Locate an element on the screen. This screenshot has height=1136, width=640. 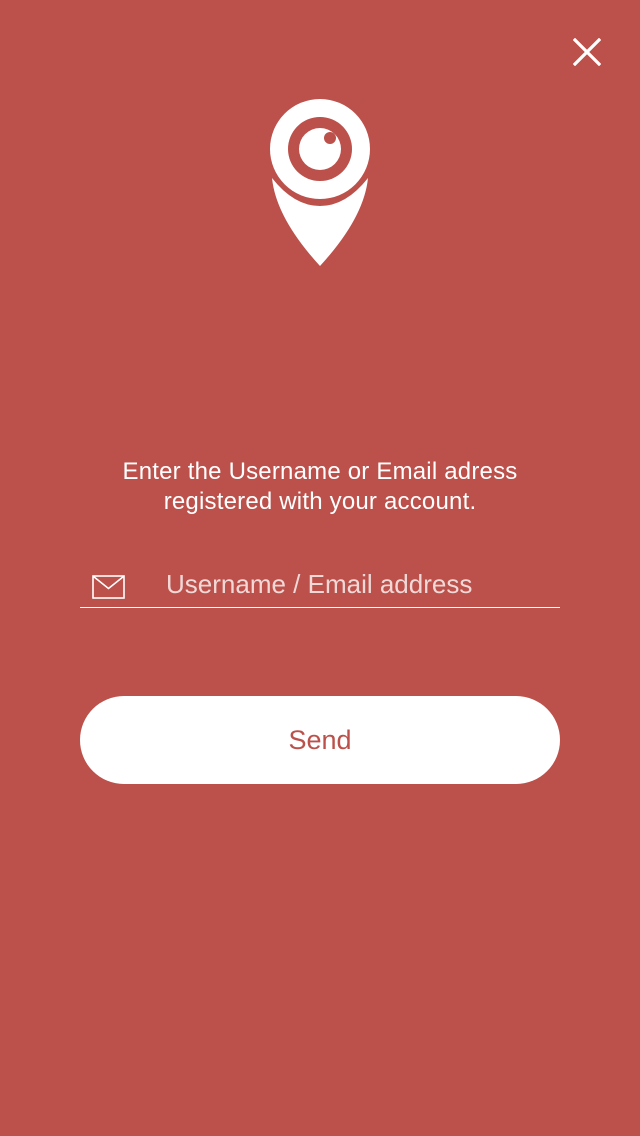
instructions-line-1: Enter the Username or Email adress is located at coordinates (320, 471).